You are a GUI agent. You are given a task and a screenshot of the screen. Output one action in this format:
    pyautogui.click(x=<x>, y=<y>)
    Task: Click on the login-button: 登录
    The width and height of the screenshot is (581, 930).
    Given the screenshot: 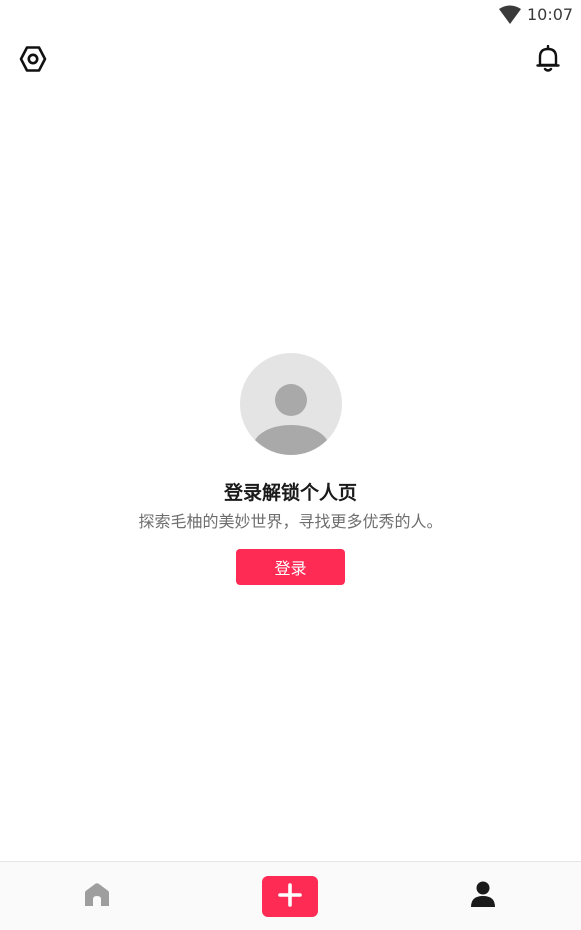 What is the action you would take?
    pyautogui.click(x=290, y=567)
    